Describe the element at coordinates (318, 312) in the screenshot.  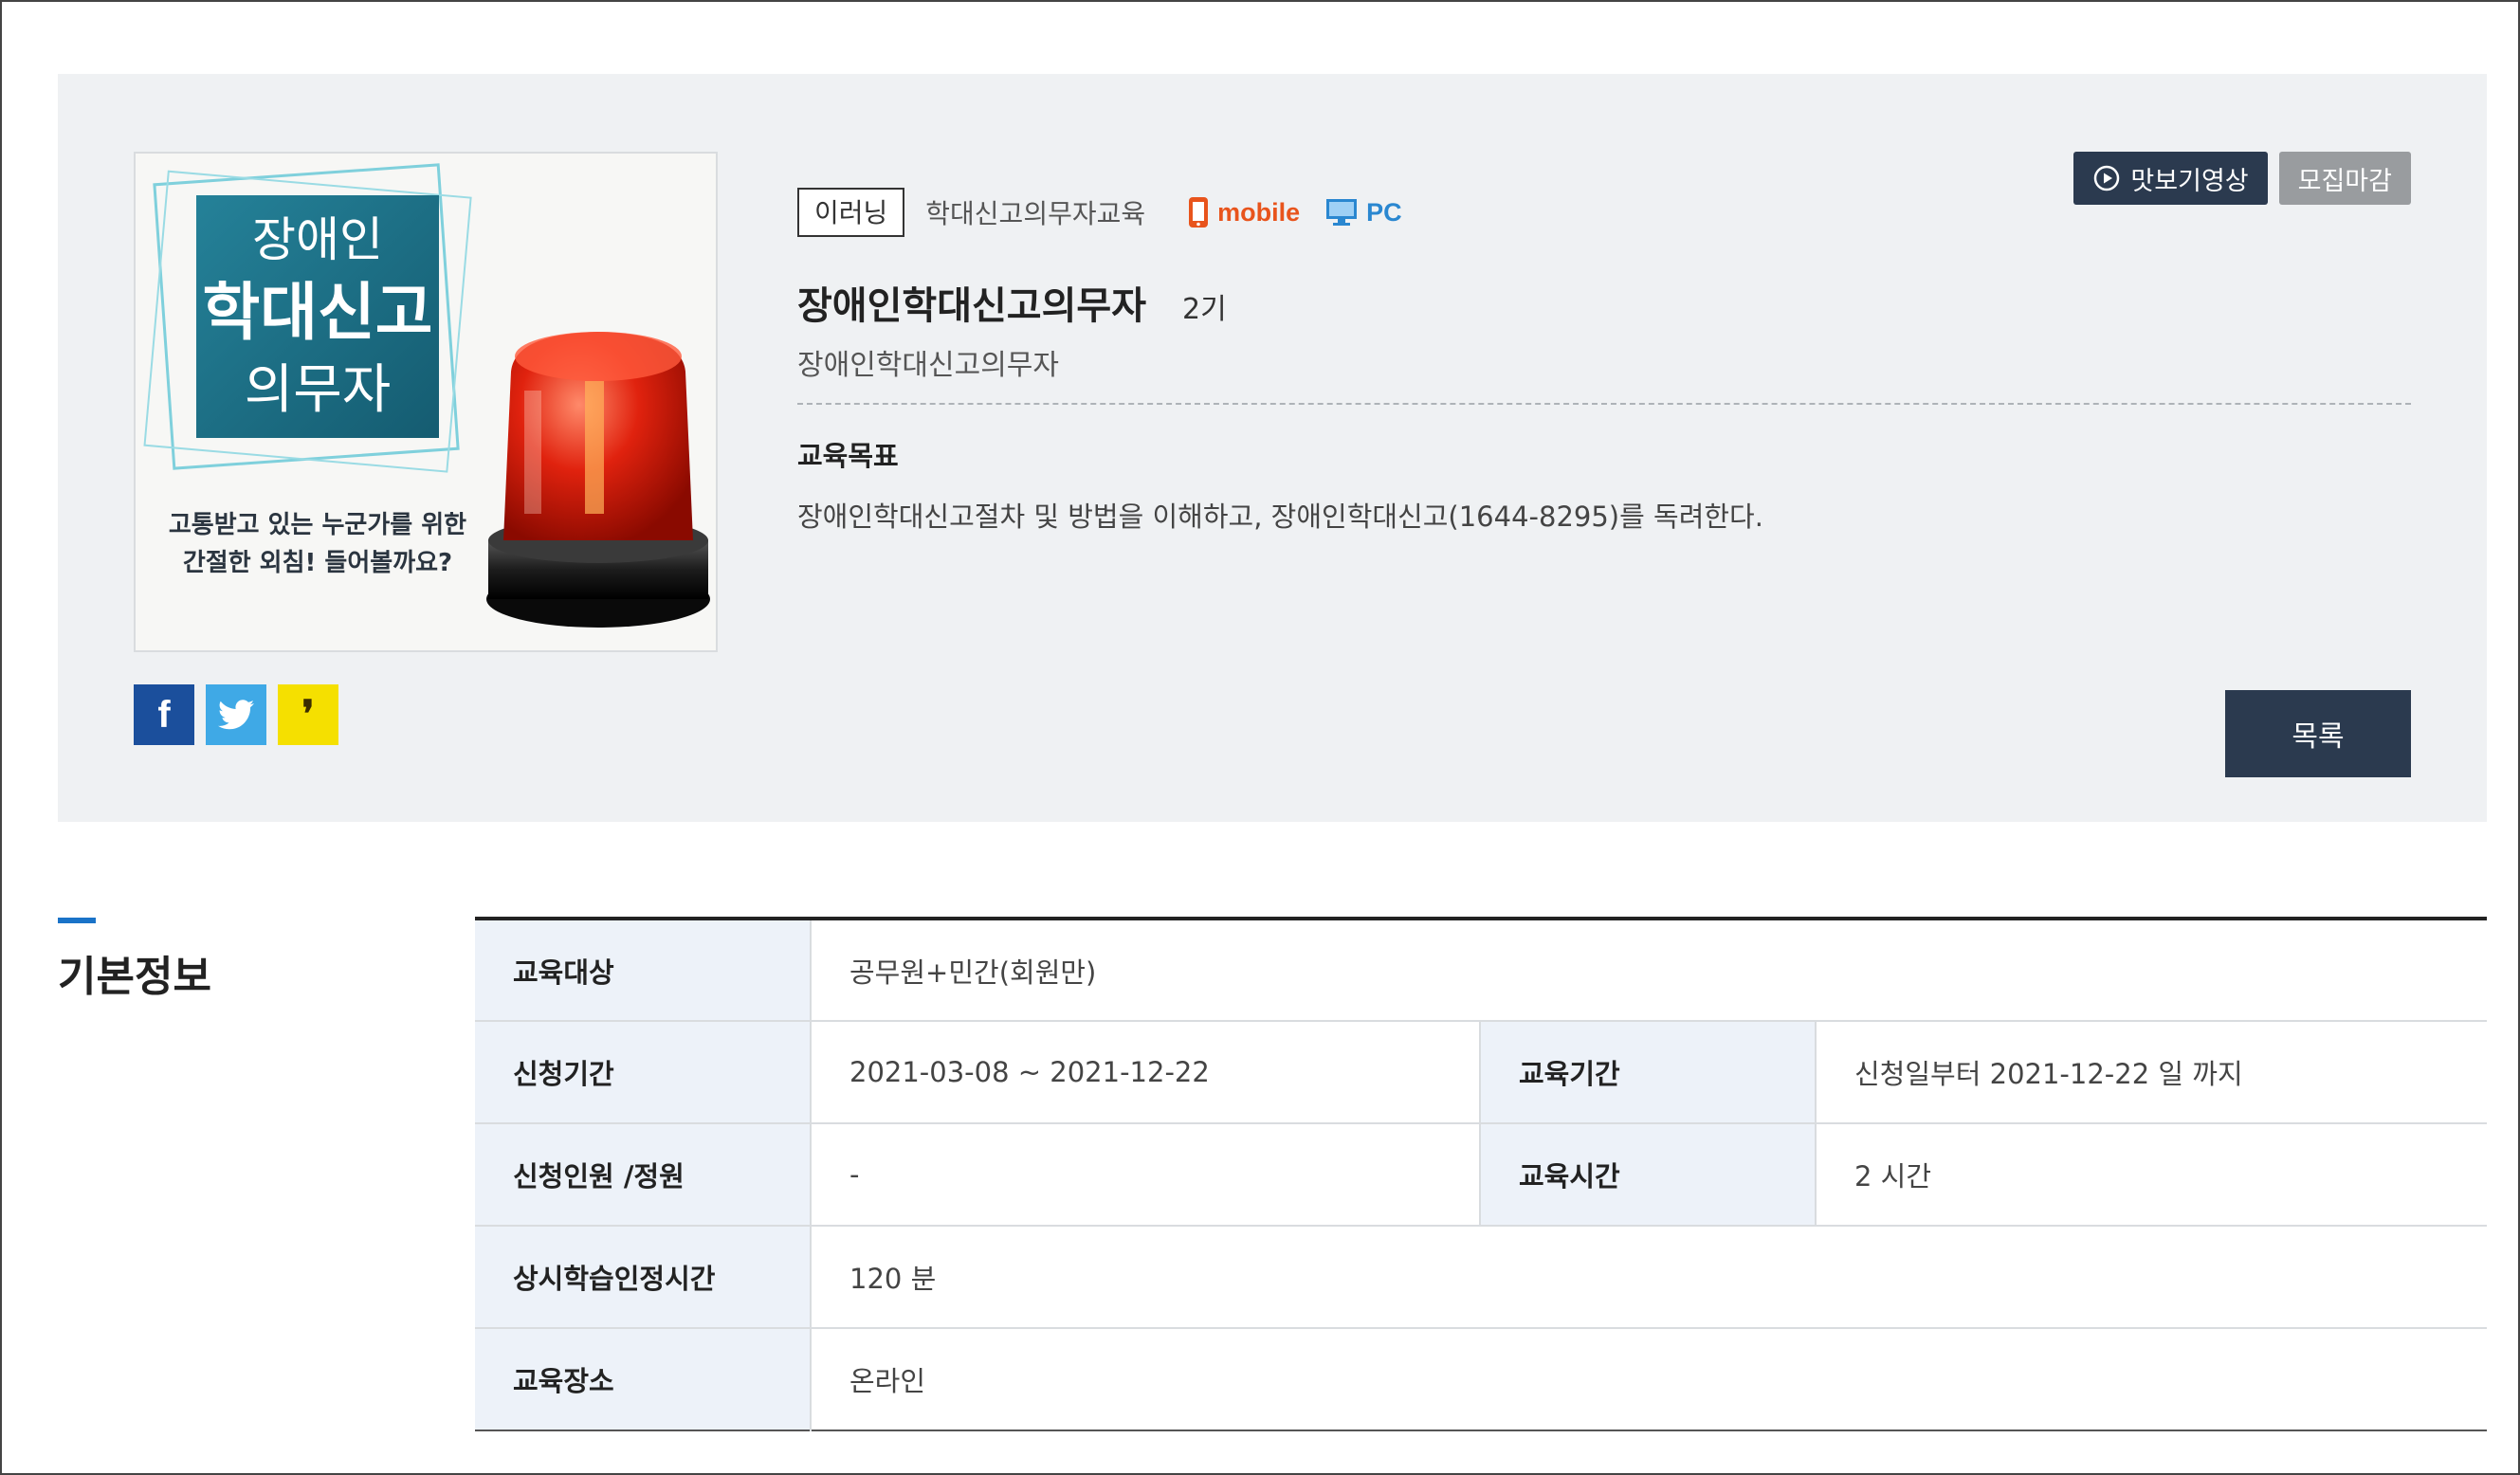
I see `thumbnail-line2: 학대신고` at that location.